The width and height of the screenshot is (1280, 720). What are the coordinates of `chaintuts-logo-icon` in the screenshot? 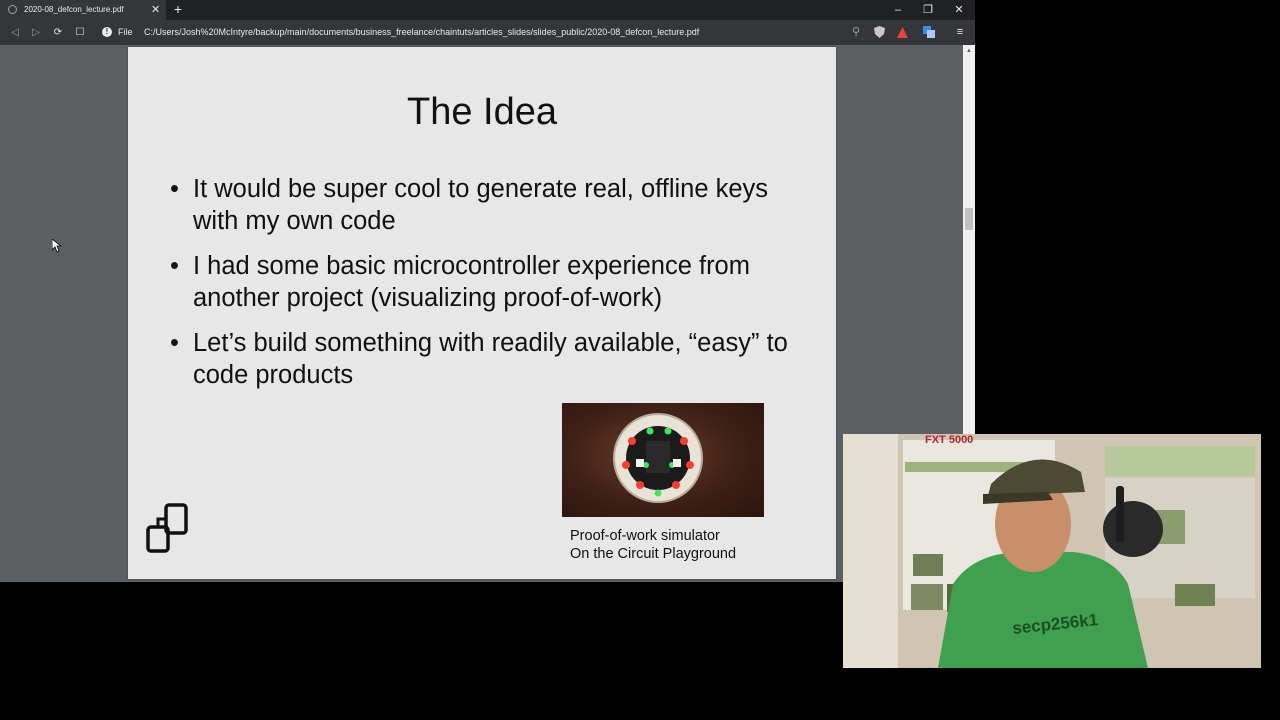 It's located at (167, 528).